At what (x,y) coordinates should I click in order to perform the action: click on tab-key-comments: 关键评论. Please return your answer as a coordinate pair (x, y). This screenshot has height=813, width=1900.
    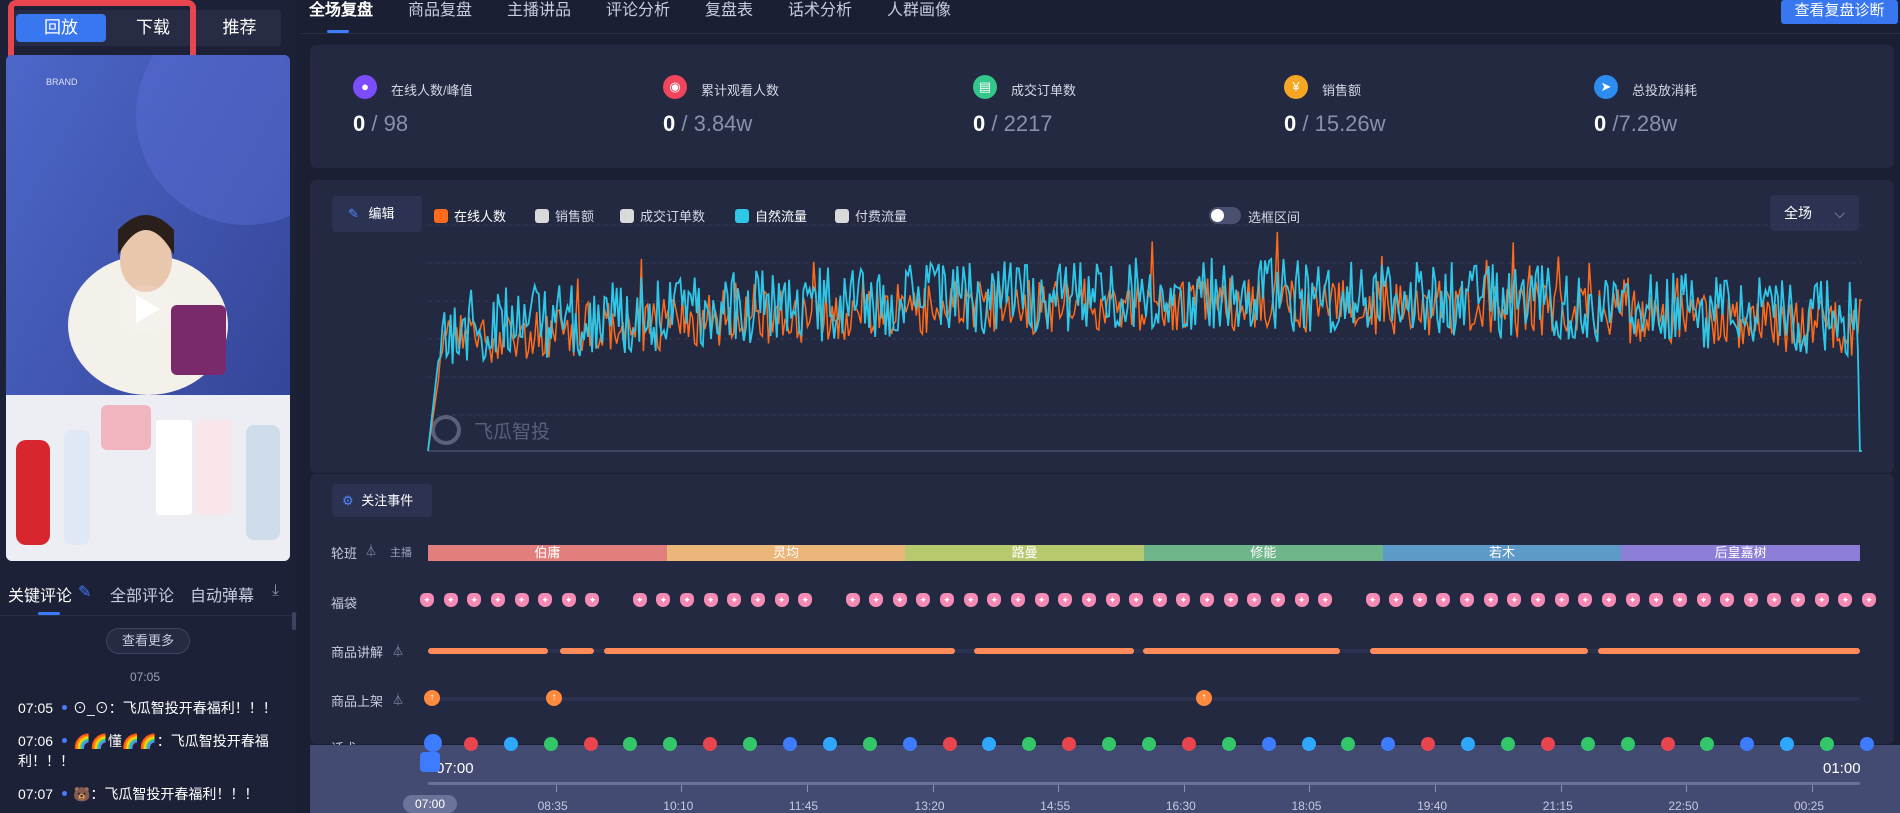
    Looking at the image, I should click on (40, 594).